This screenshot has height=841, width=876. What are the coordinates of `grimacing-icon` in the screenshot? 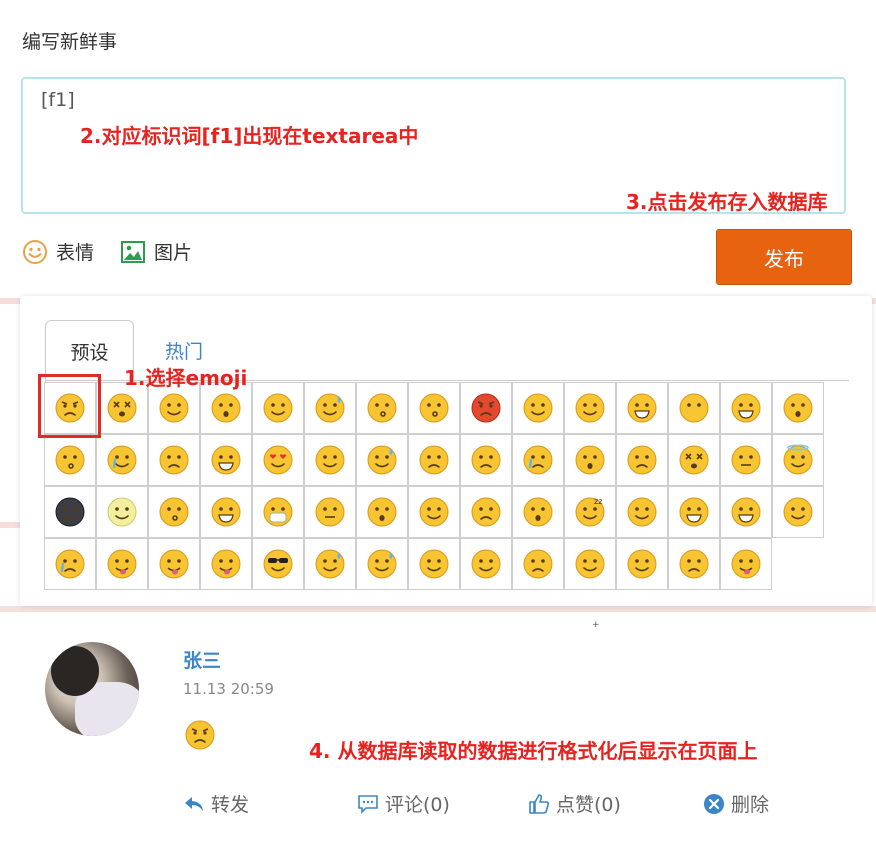 It's located at (642, 408).